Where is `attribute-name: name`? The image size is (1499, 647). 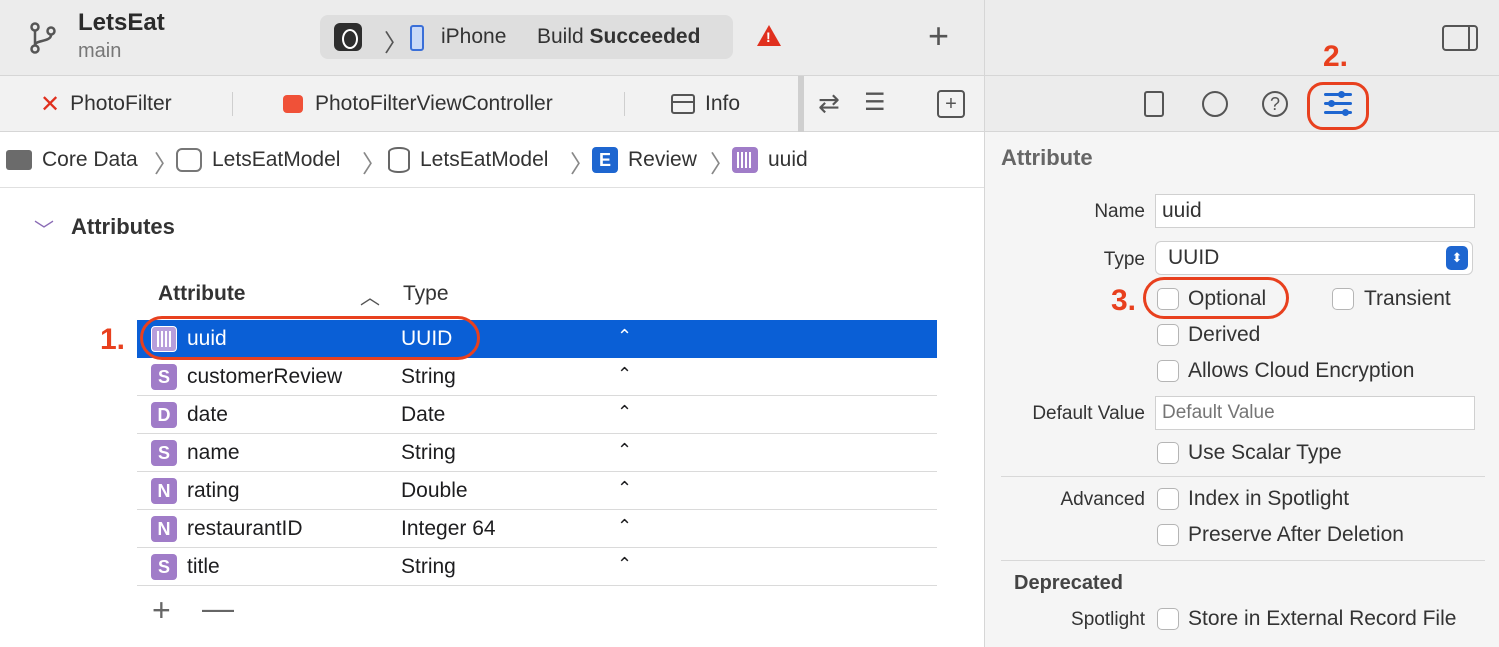 attribute-name: name is located at coordinates (213, 453).